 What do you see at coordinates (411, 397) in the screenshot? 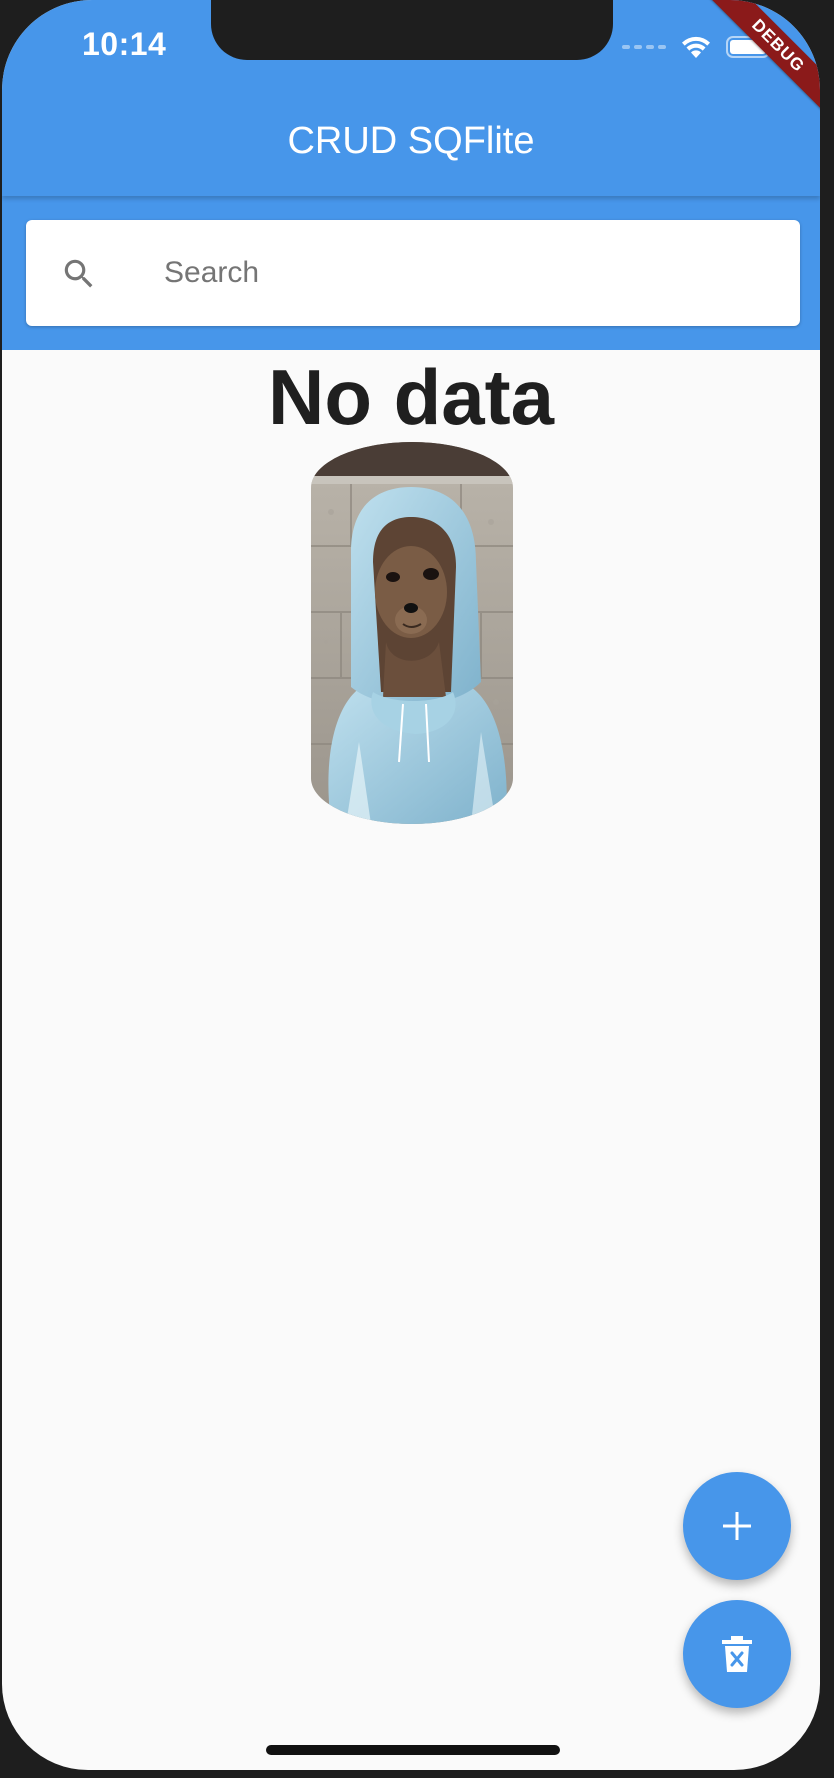
I see `empty-state-message: No data` at bounding box center [411, 397].